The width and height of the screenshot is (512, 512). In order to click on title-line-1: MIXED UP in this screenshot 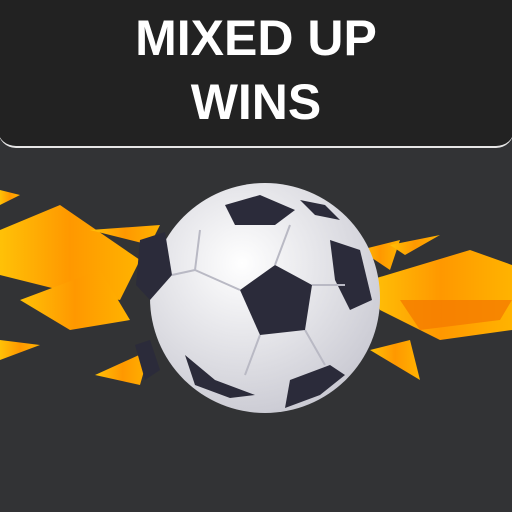, I will do `click(256, 38)`.